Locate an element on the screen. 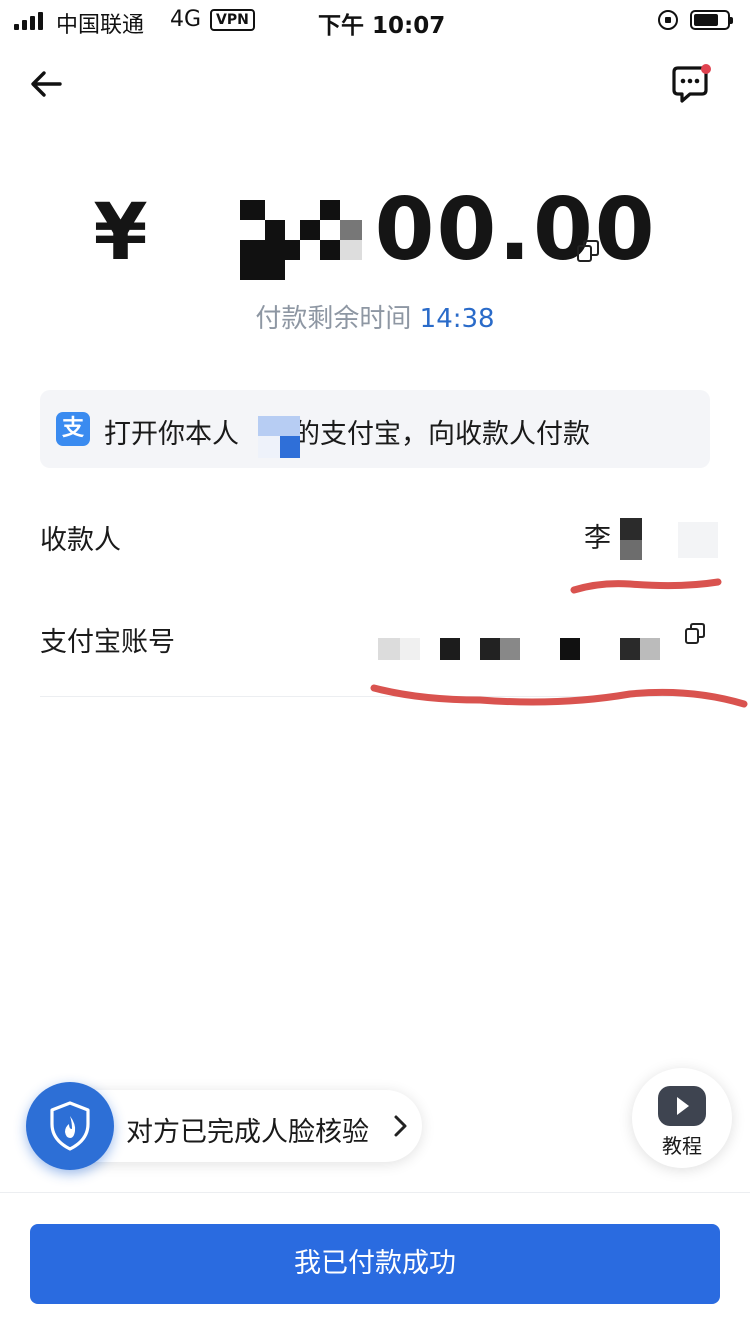  tutorial-button: 教程 is located at coordinates (682, 1118).